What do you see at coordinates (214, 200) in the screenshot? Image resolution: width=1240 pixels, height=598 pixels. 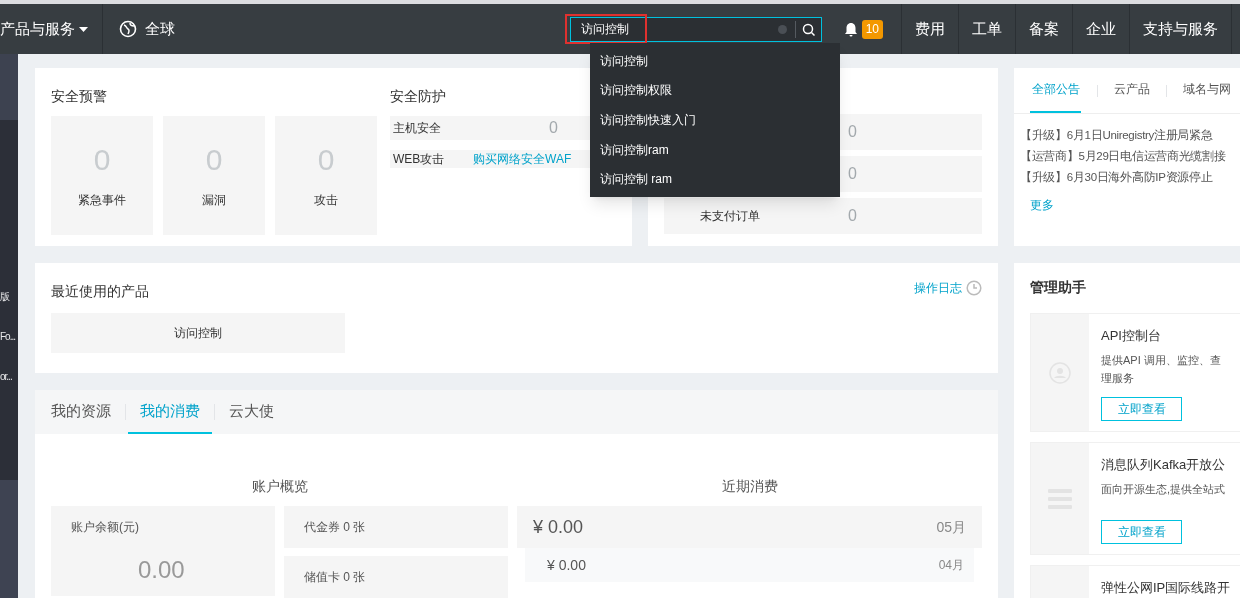 I see `stat-label: 漏洞` at bounding box center [214, 200].